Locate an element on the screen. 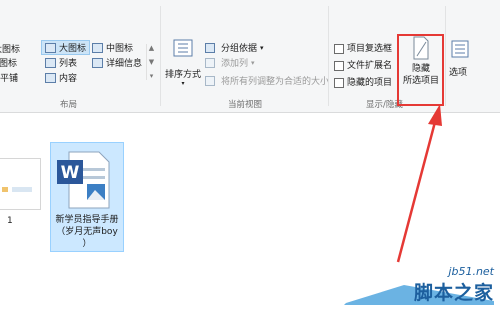 The width and height of the screenshot is (500, 311). watermark: jb51.net 脚本之家 is located at coordinates (419, 285).